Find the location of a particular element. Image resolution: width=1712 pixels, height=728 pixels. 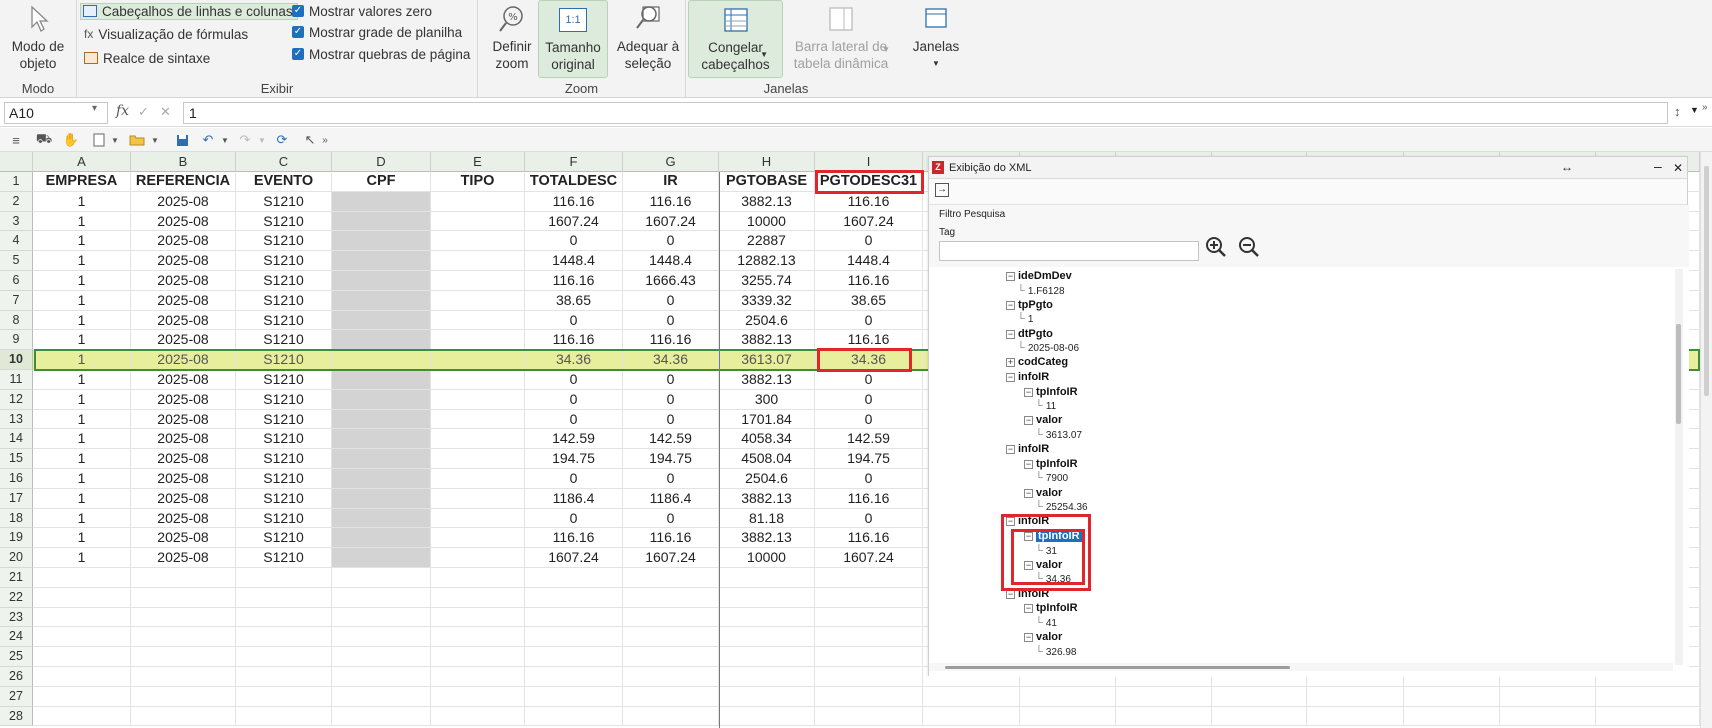

header-cell: TIPO is located at coordinates (478, 182).